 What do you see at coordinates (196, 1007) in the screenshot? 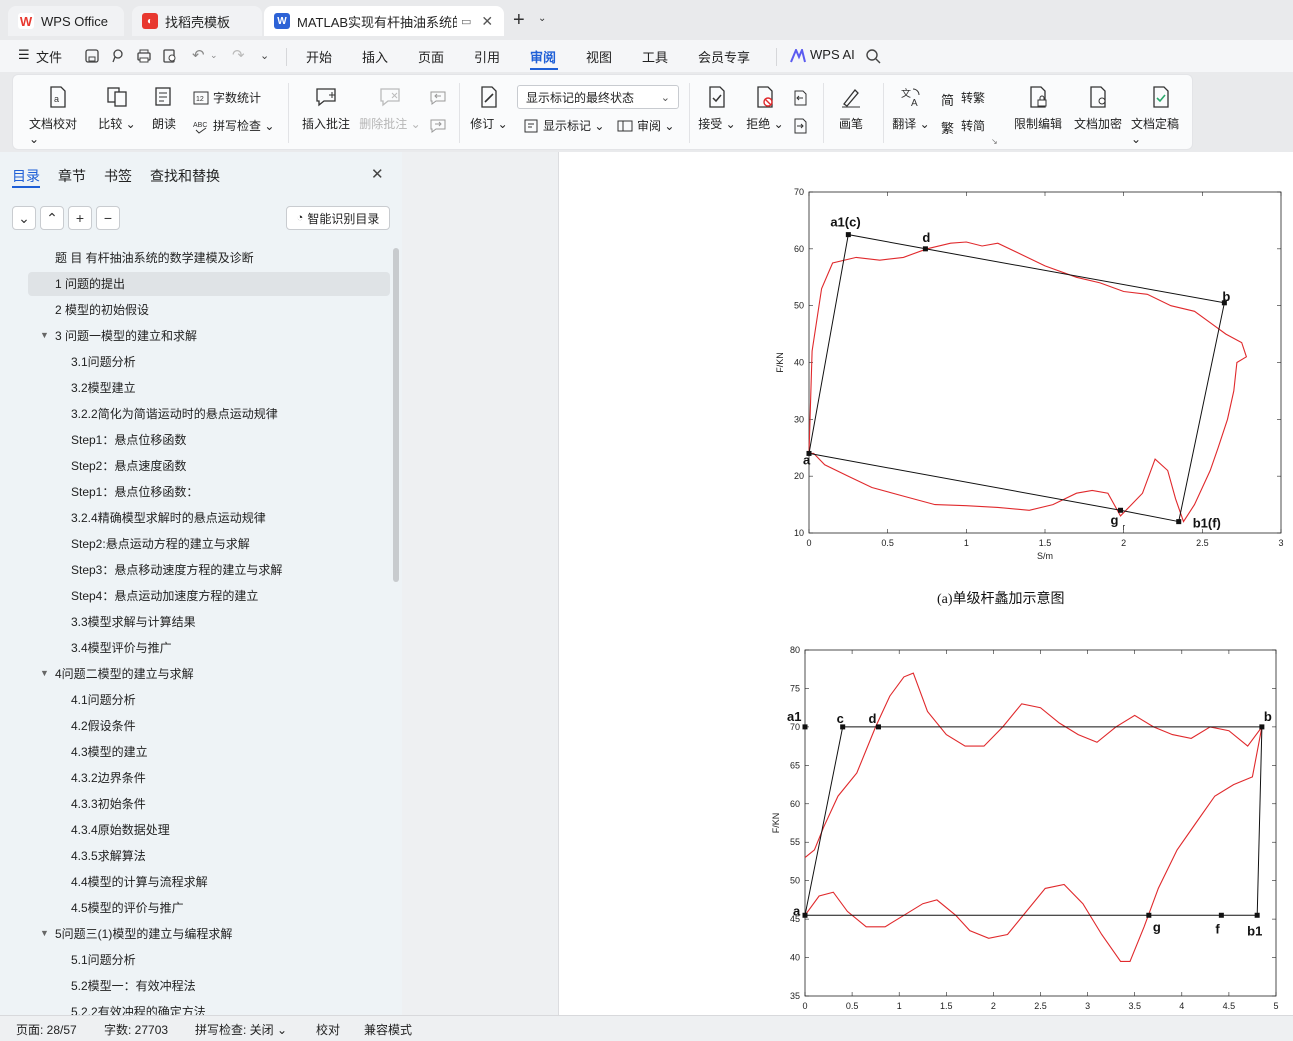
I see `toc-item: 5.2.2有效冲程的确定方法` at bounding box center [196, 1007].